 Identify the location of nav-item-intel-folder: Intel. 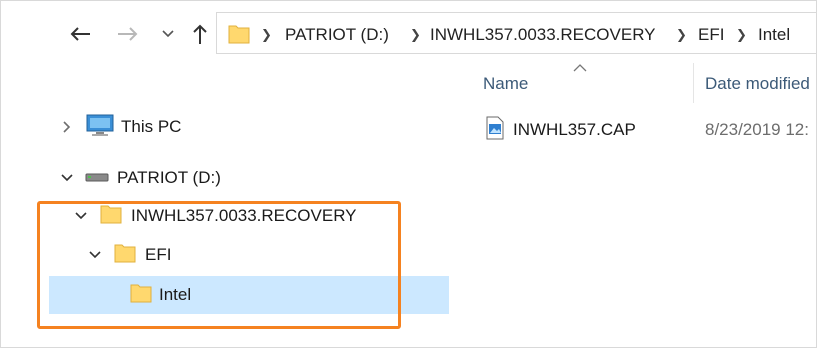
(160, 295).